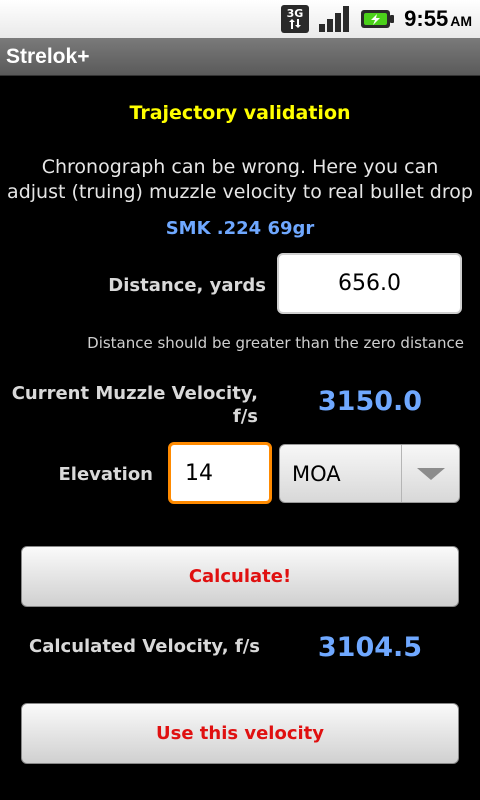 The height and width of the screenshot is (800, 480). I want to click on dropdown-arrow-icon, so click(430, 473).